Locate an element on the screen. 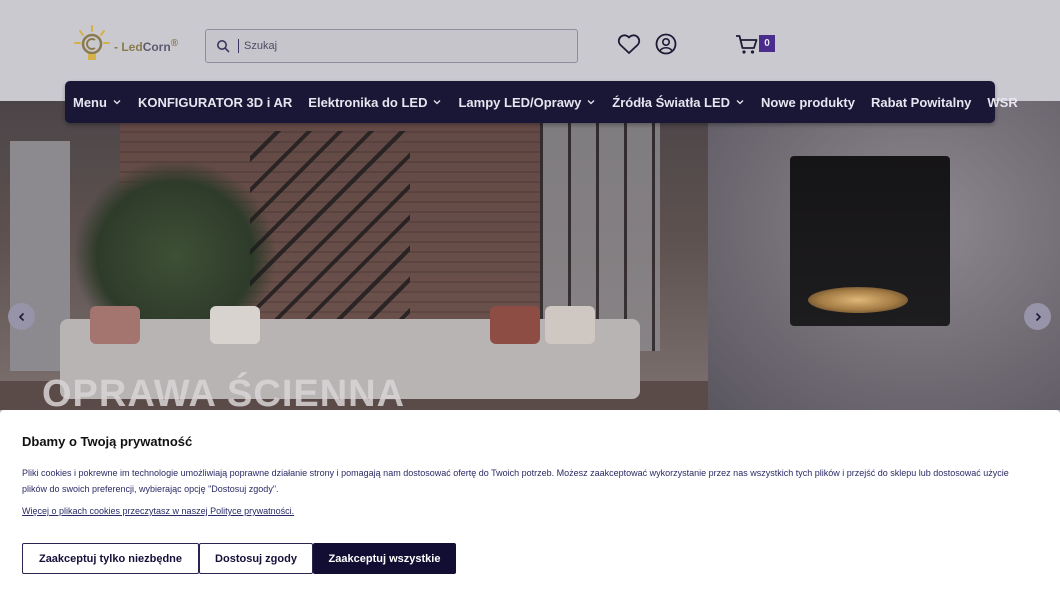 This screenshot has width=1060, height=596. nav-item-label: Menu is located at coordinates (90, 102).